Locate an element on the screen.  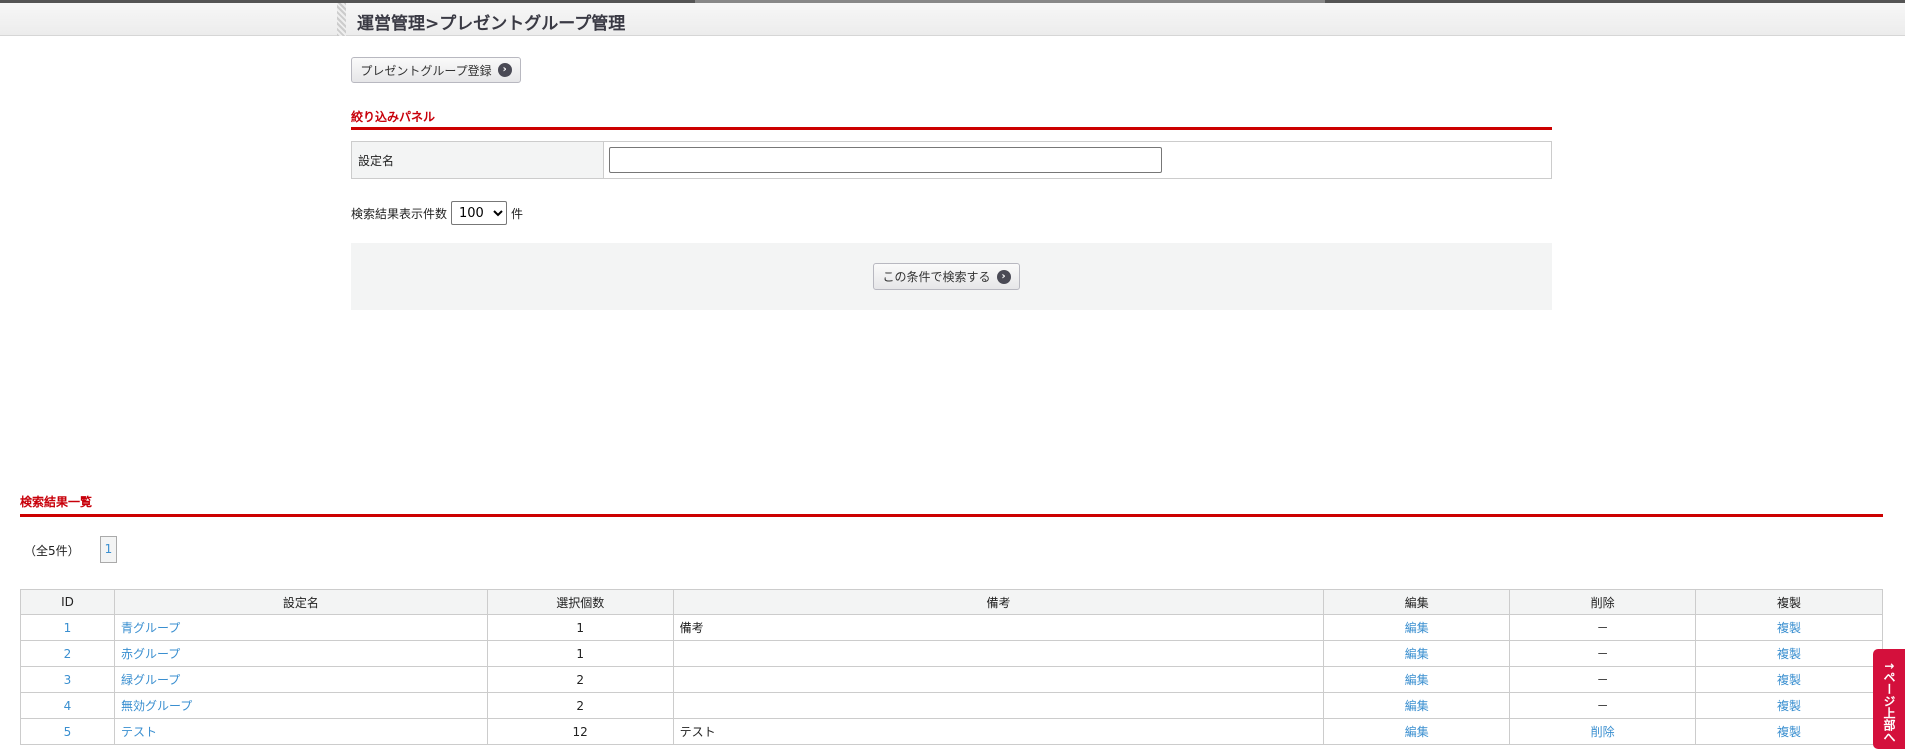
column-header: 編集 is located at coordinates (1417, 602).